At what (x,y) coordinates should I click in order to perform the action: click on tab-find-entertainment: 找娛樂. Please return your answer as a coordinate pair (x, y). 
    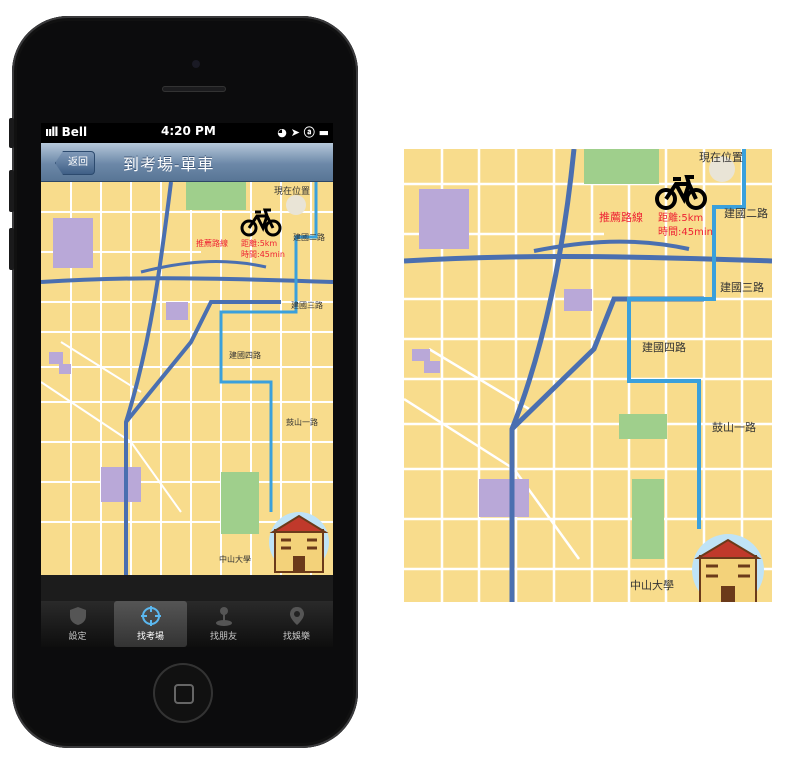
    Looking at the image, I should click on (296, 624).